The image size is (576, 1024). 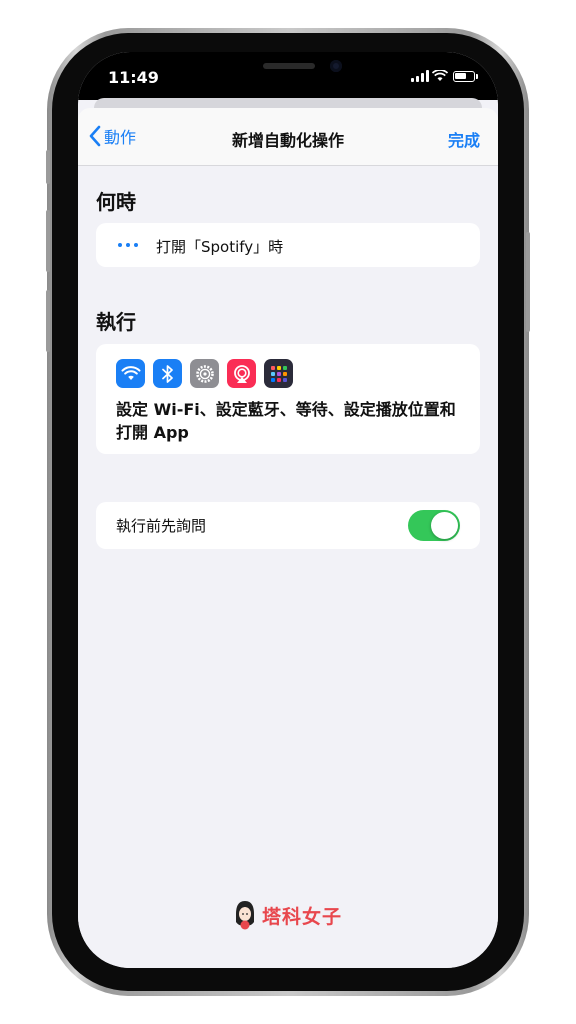 What do you see at coordinates (48, 167) in the screenshot?
I see `mute-switch` at bounding box center [48, 167].